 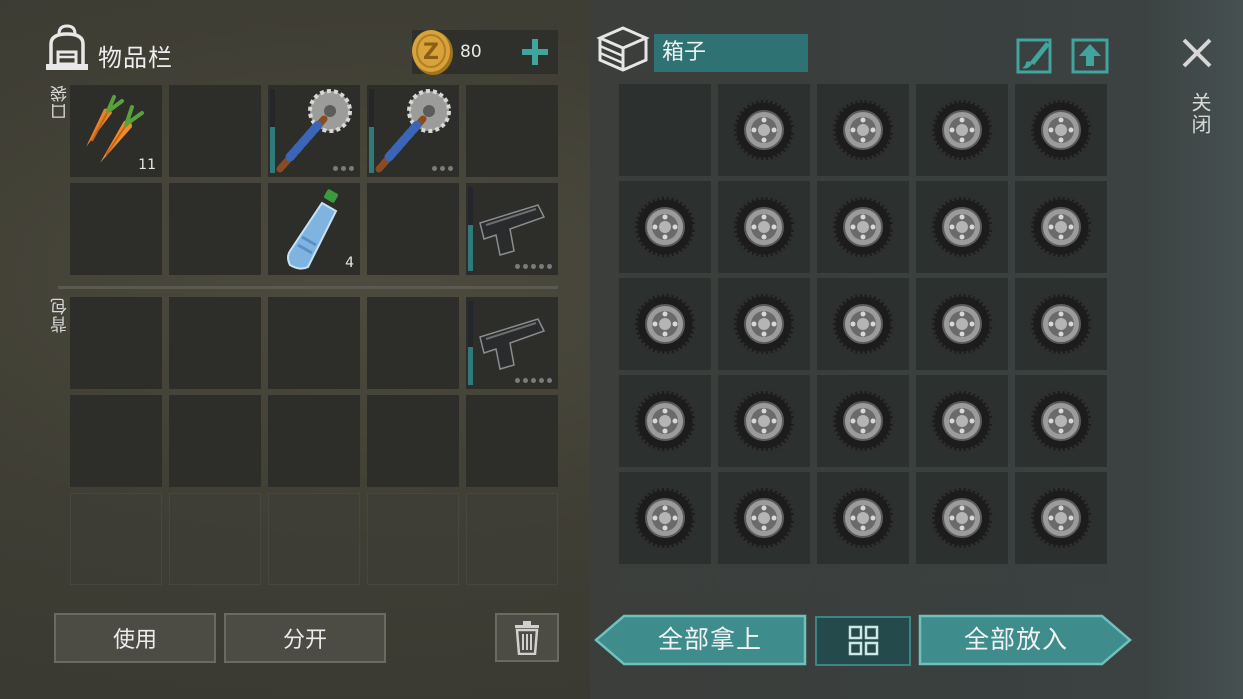 I want to click on take-all-button: 全部拿上, so click(x=701, y=640).